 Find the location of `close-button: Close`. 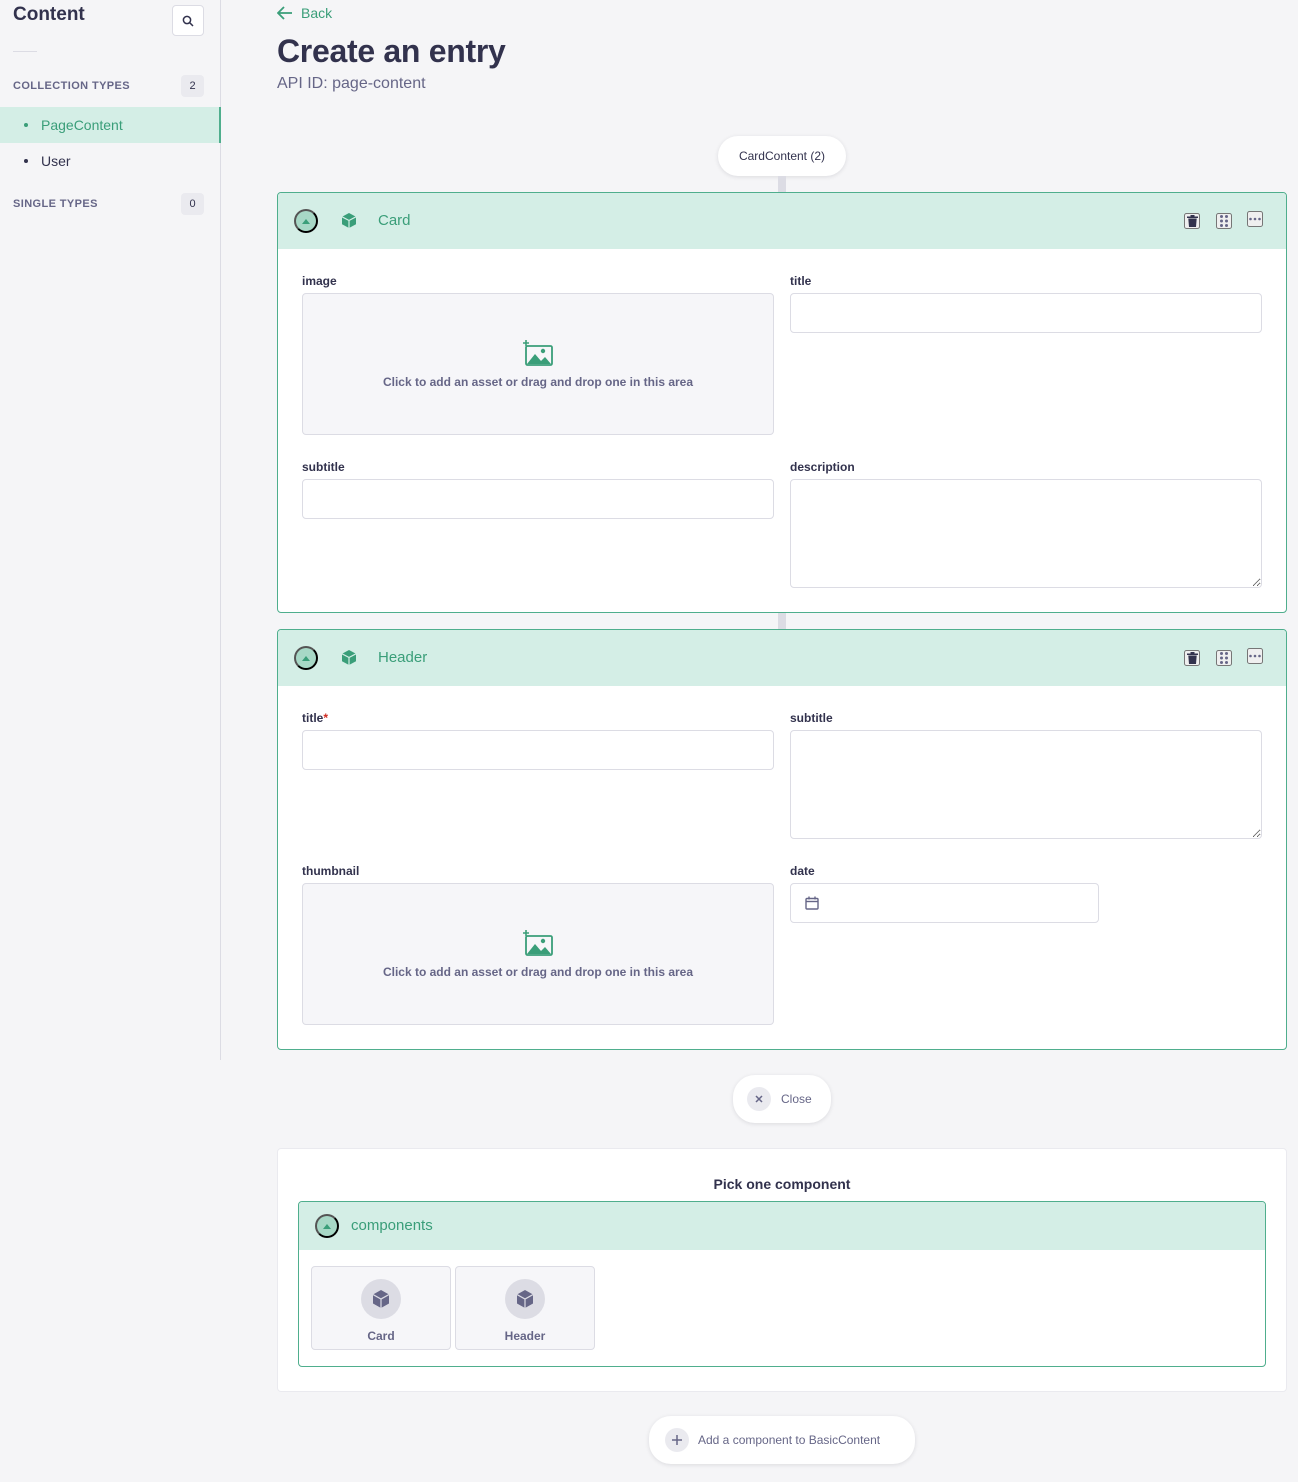

close-button: Close is located at coordinates (782, 1099).